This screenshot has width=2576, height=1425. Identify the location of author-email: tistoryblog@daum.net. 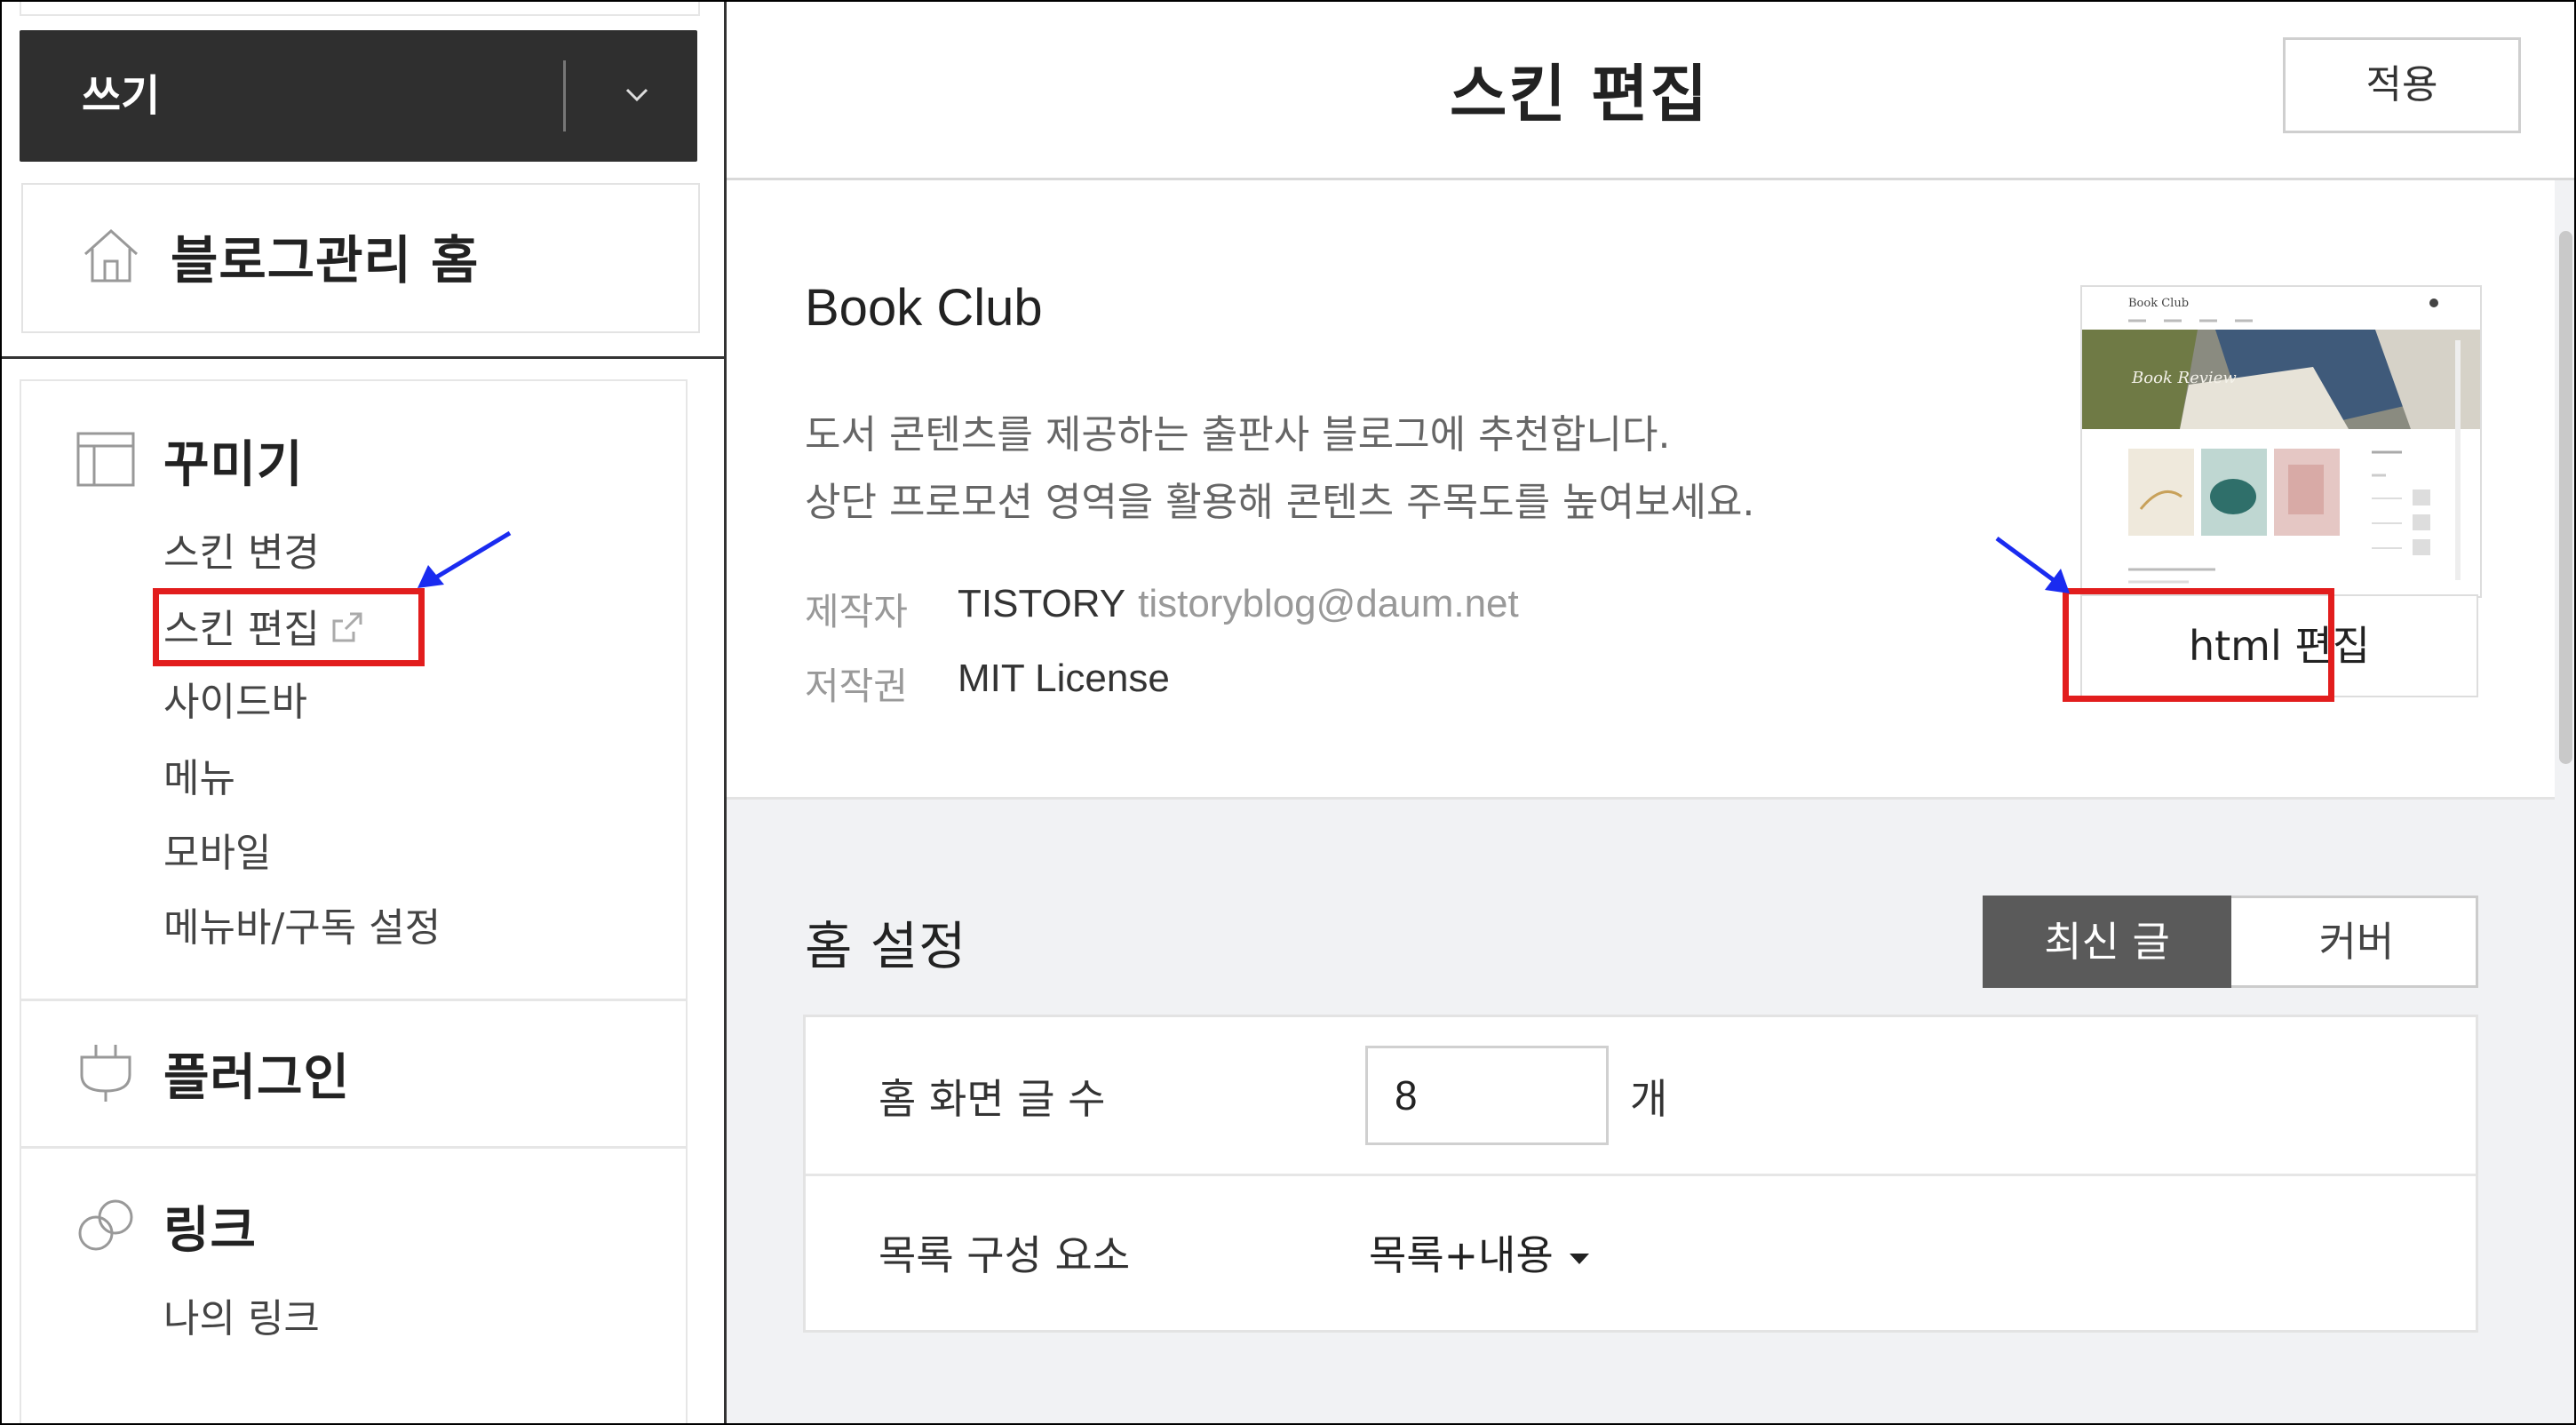
(1328, 603).